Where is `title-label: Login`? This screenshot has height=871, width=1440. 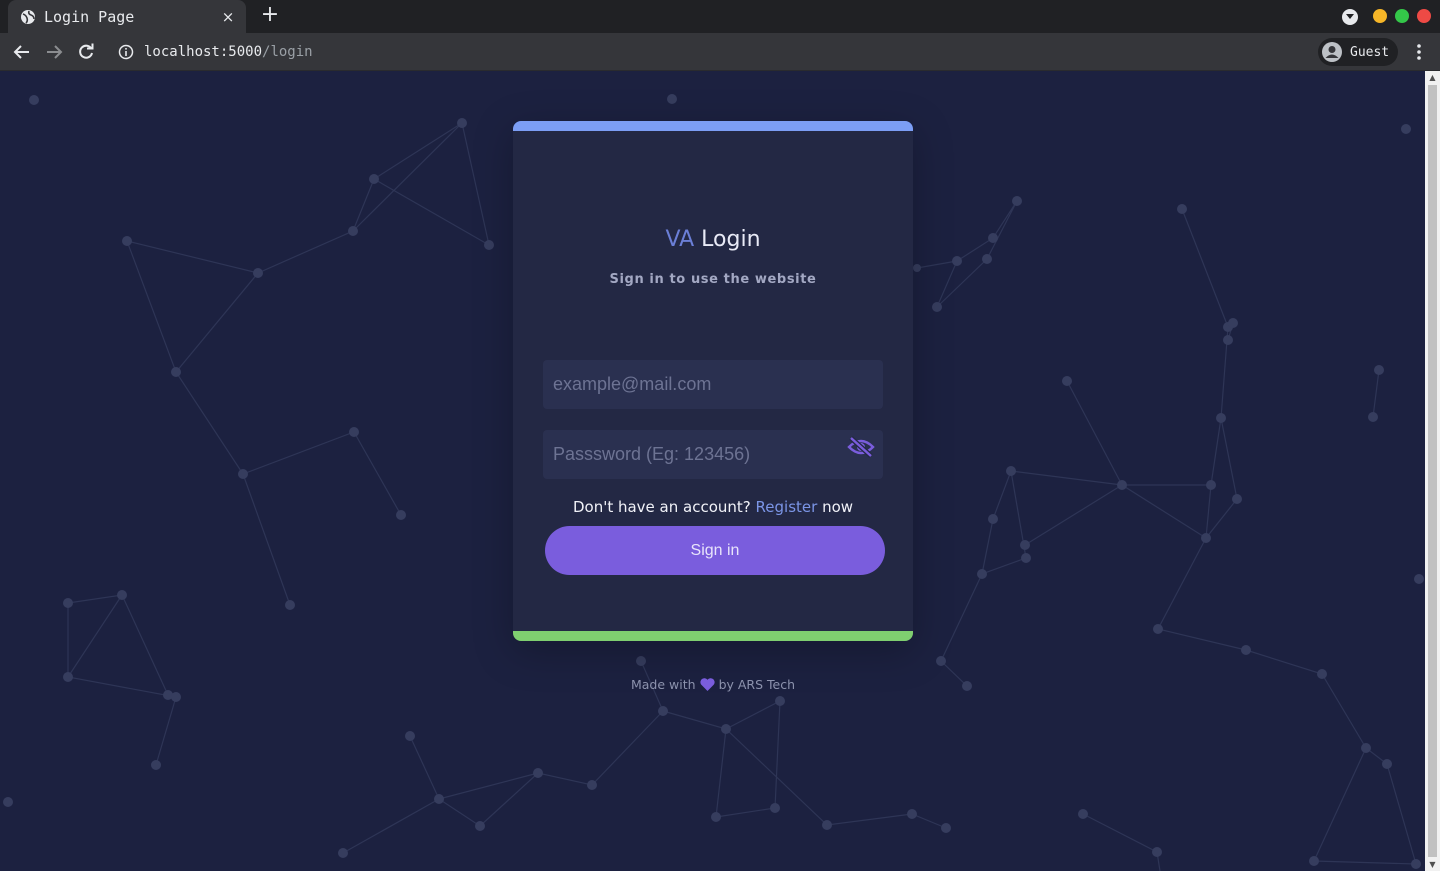 title-label: Login is located at coordinates (731, 239).